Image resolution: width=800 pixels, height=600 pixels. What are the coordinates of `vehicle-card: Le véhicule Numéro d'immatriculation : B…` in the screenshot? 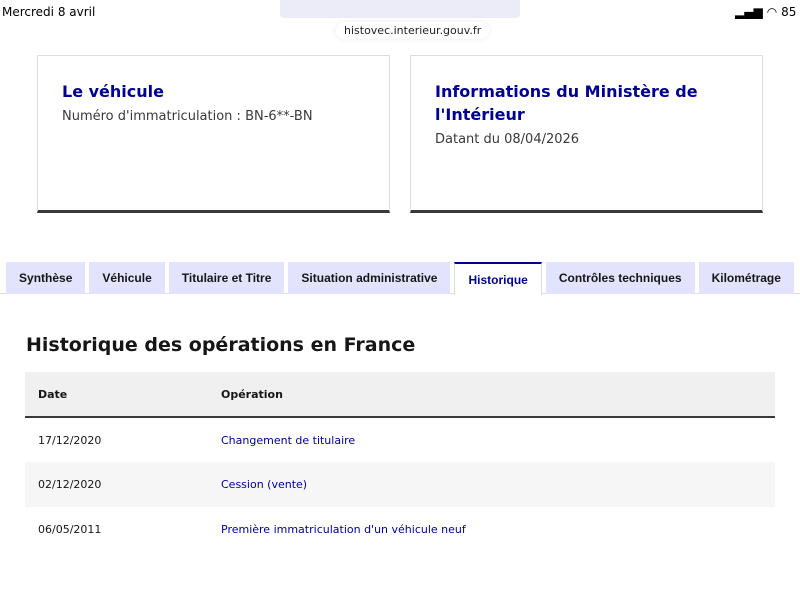 It's located at (213, 134).